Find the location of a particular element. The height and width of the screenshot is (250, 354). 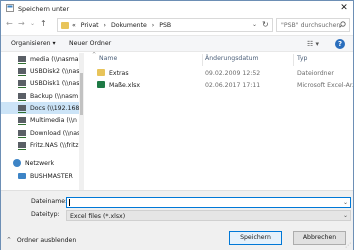

nav-item-label: USBDisk1 (\\nas is located at coordinates (55, 83).